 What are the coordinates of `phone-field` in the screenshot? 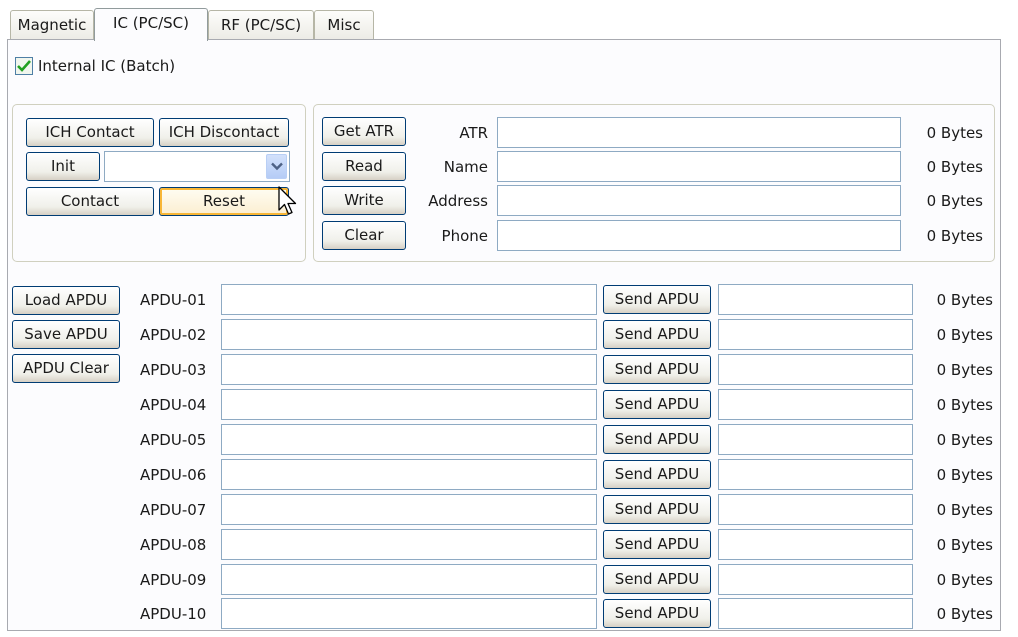 It's located at (699, 235).